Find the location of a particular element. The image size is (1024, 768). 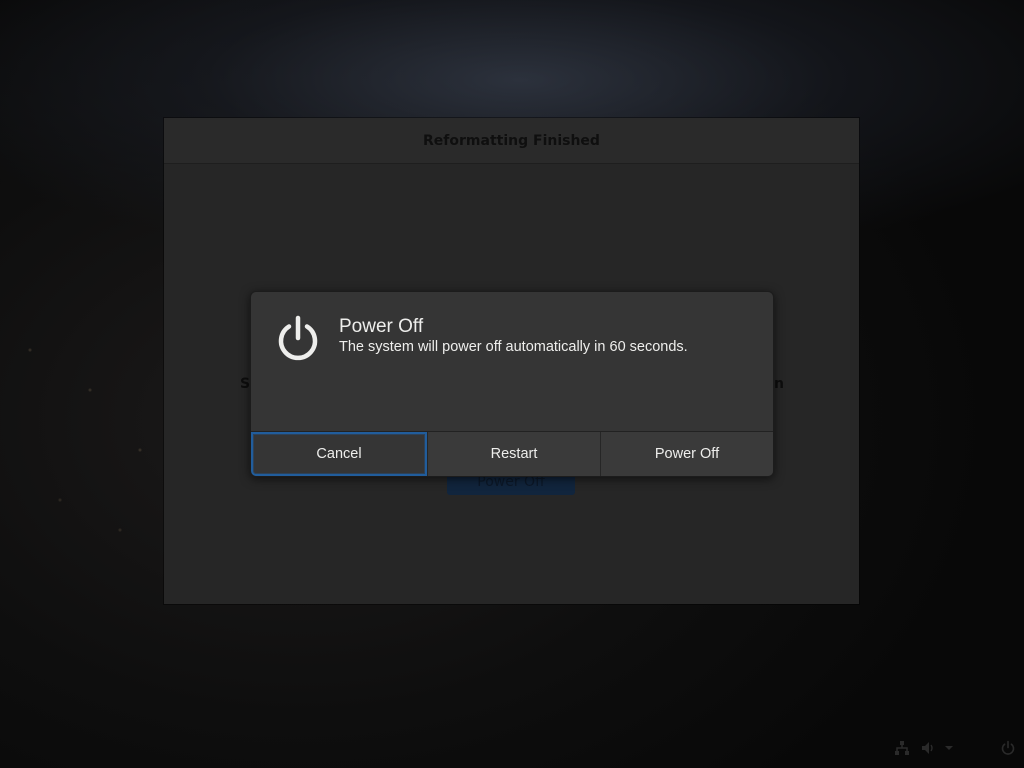

dialog-button-bar: Cancel Restart Power Off is located at coordinates (512, 453).